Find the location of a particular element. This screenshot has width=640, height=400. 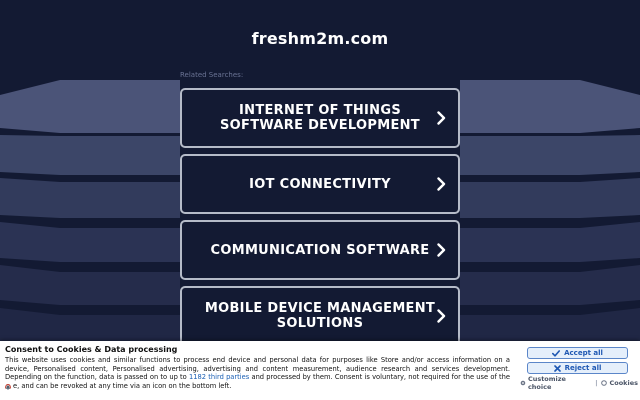

cookies-label: Cookies is located at coordinates (623, 383).